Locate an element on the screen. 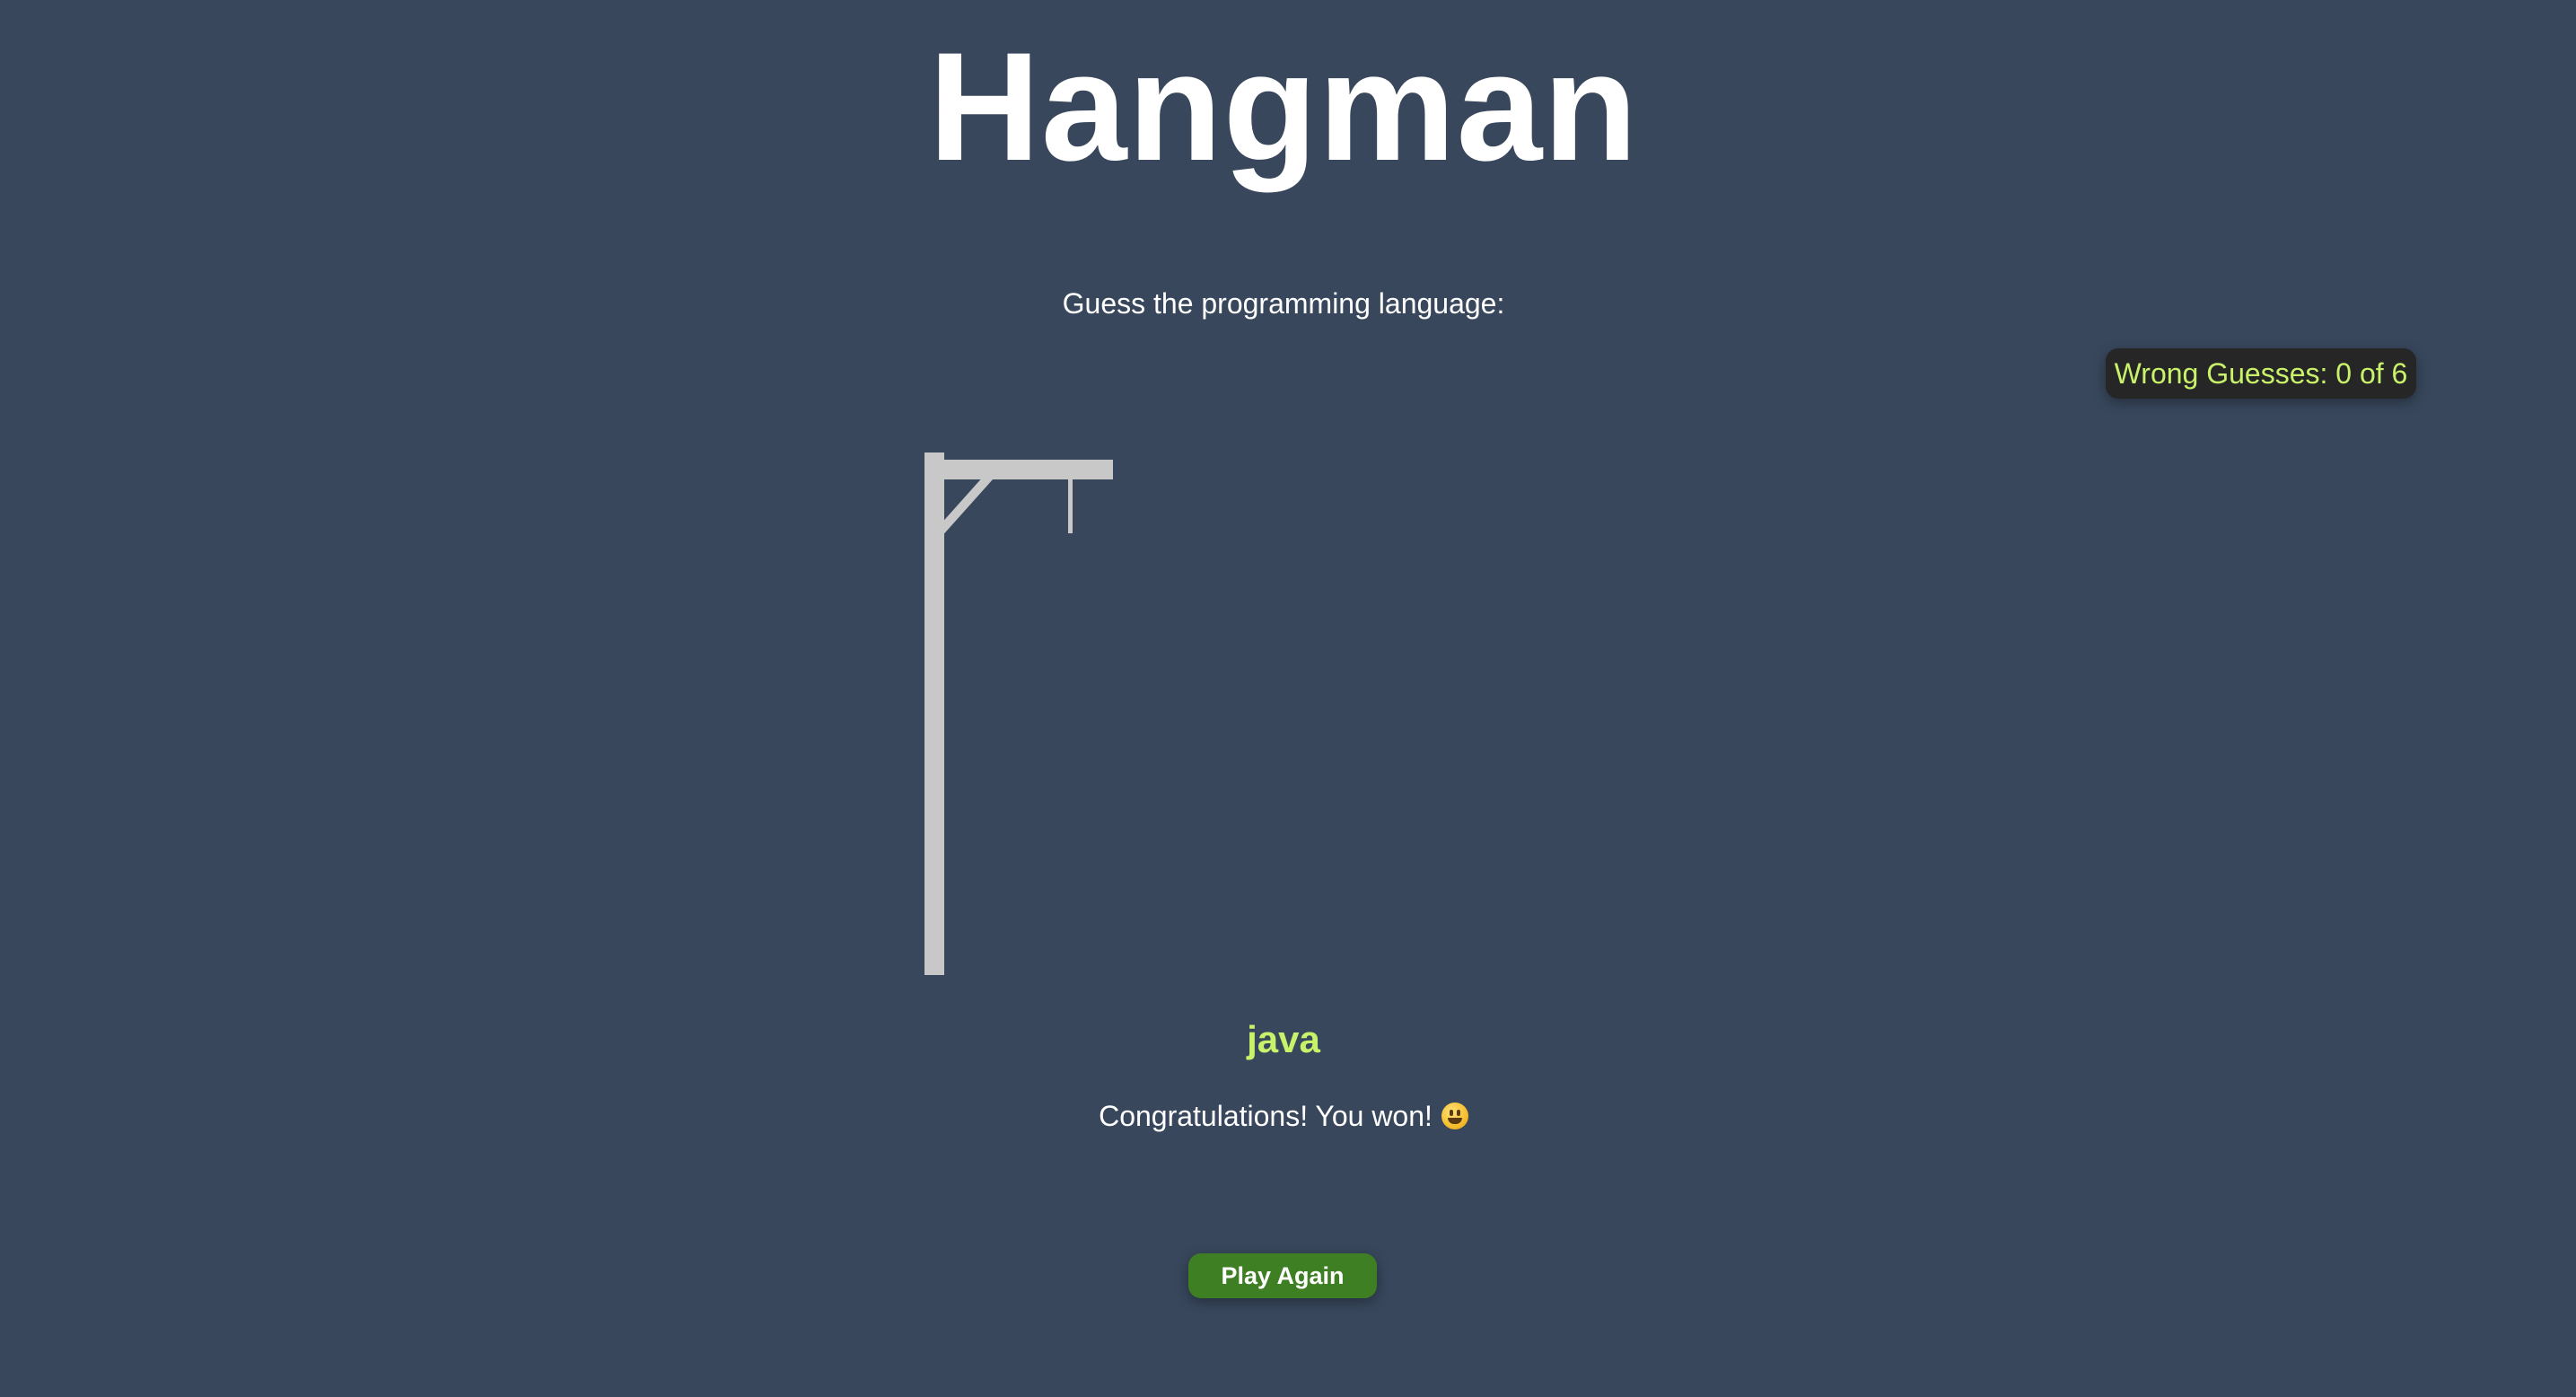 This screenshot has height=1397, width=2576. wrong-guesses-badge: Wrong Guesses: 0 of 6 is located at coordinates (2261, 373).